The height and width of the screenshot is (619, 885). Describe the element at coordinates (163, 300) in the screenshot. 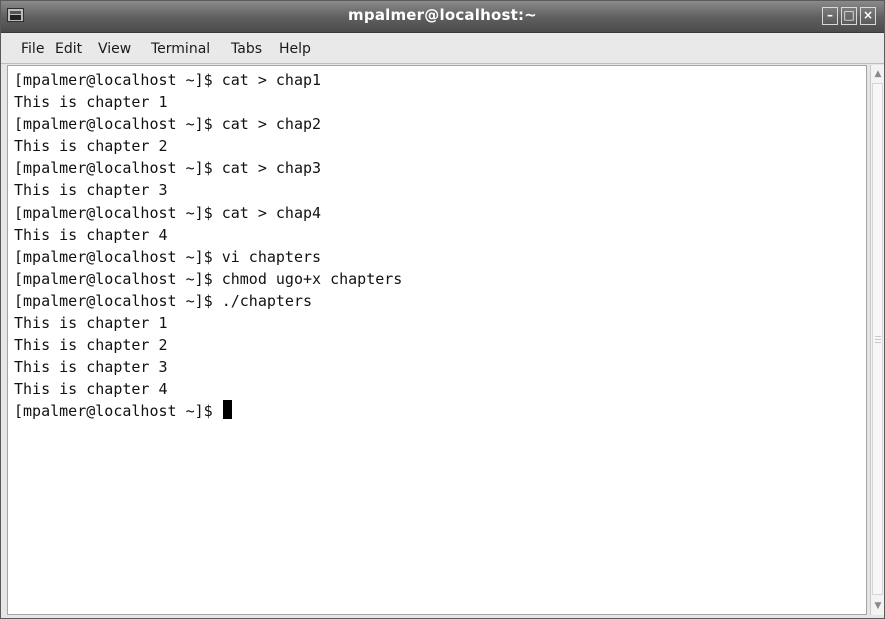

I see `terminal-line: [mpalmer@localhost ~]$ ./chapters` at that location.